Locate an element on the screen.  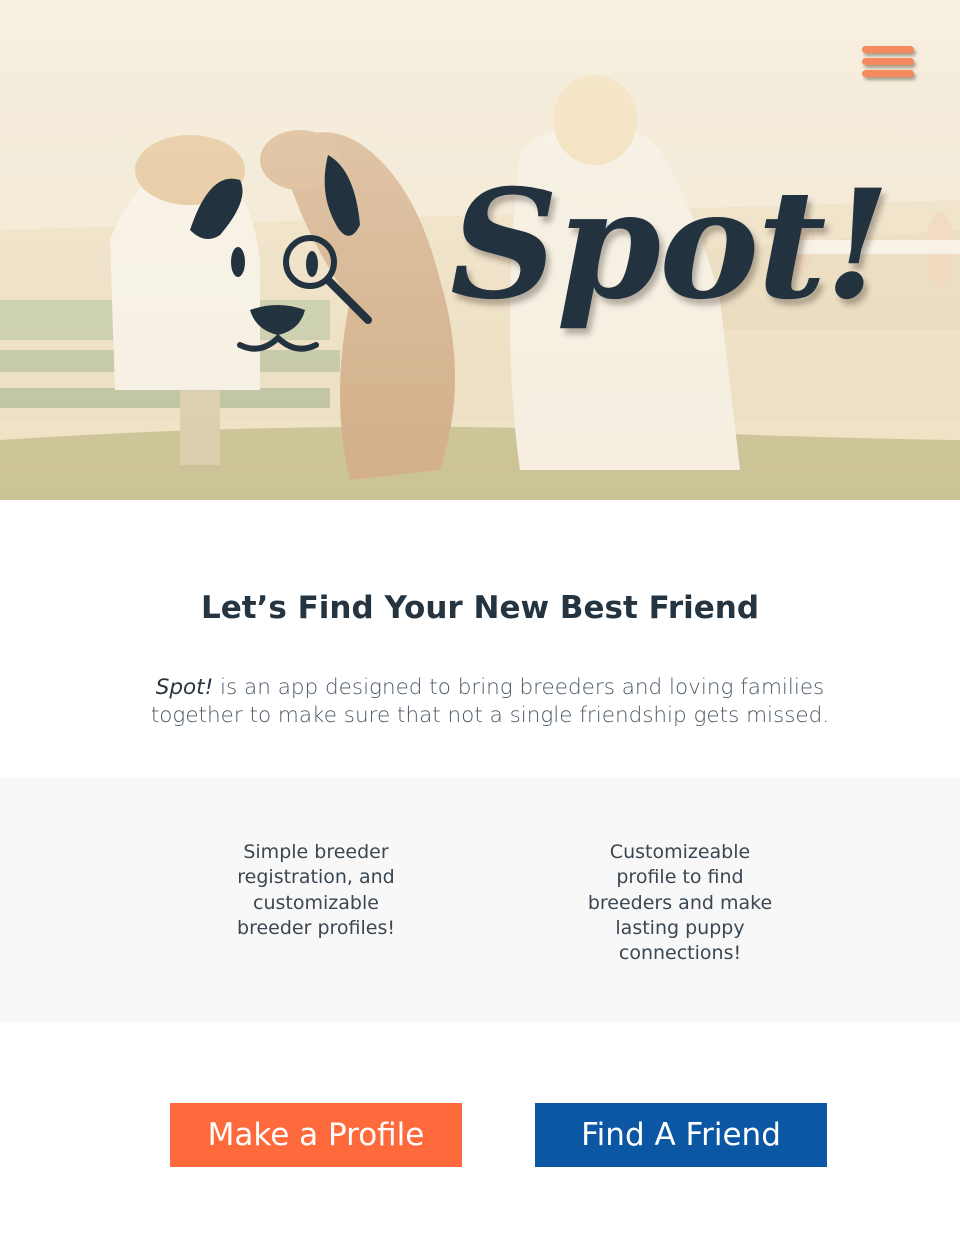
find-friend-button: Find A Friend is located at coordinates (681, 1135).